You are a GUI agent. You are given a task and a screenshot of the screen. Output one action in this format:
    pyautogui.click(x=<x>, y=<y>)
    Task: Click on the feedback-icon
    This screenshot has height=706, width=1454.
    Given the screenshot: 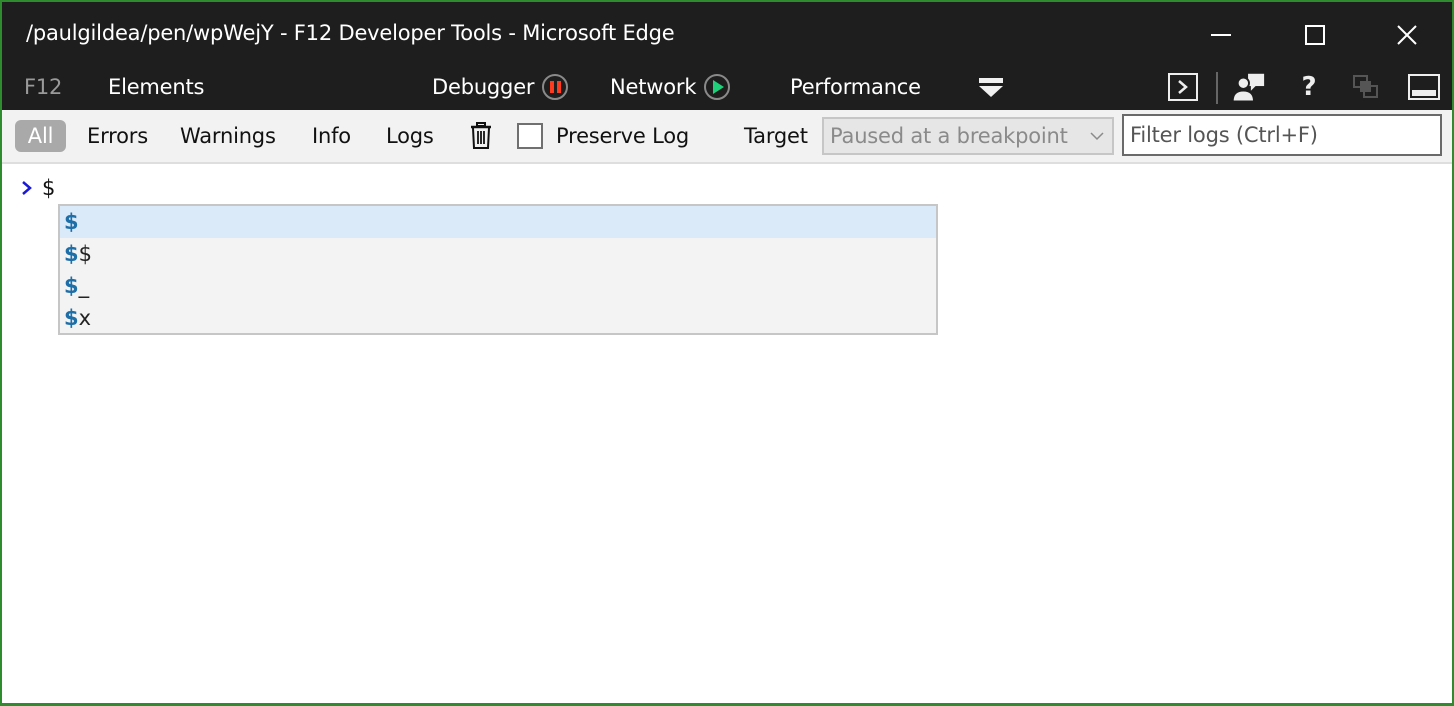 What is the action you would take?
    pyautogui.click(x=1248, y=87)
    